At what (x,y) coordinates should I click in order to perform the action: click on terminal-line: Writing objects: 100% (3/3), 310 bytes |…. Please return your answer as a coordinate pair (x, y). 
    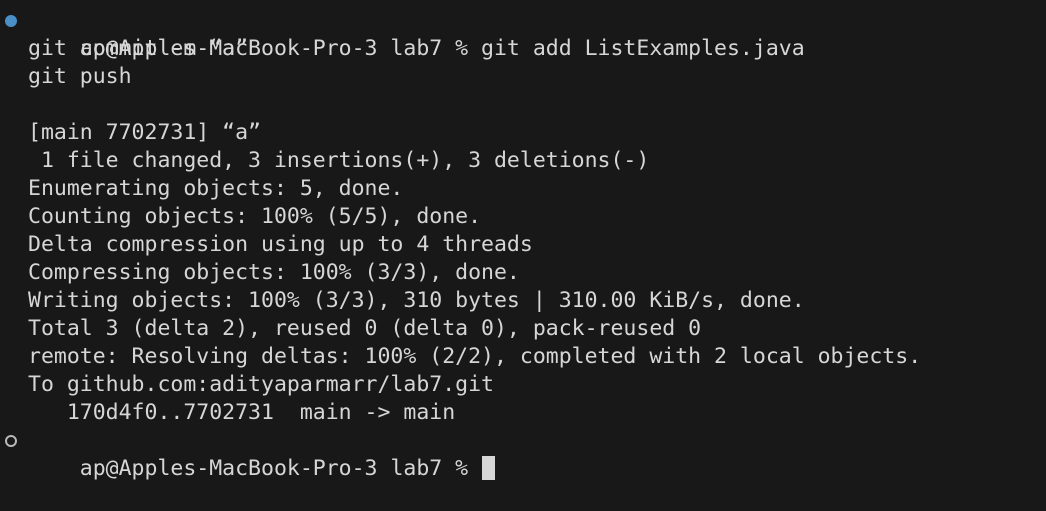
    Looking at the image, I should click on (416, 300).